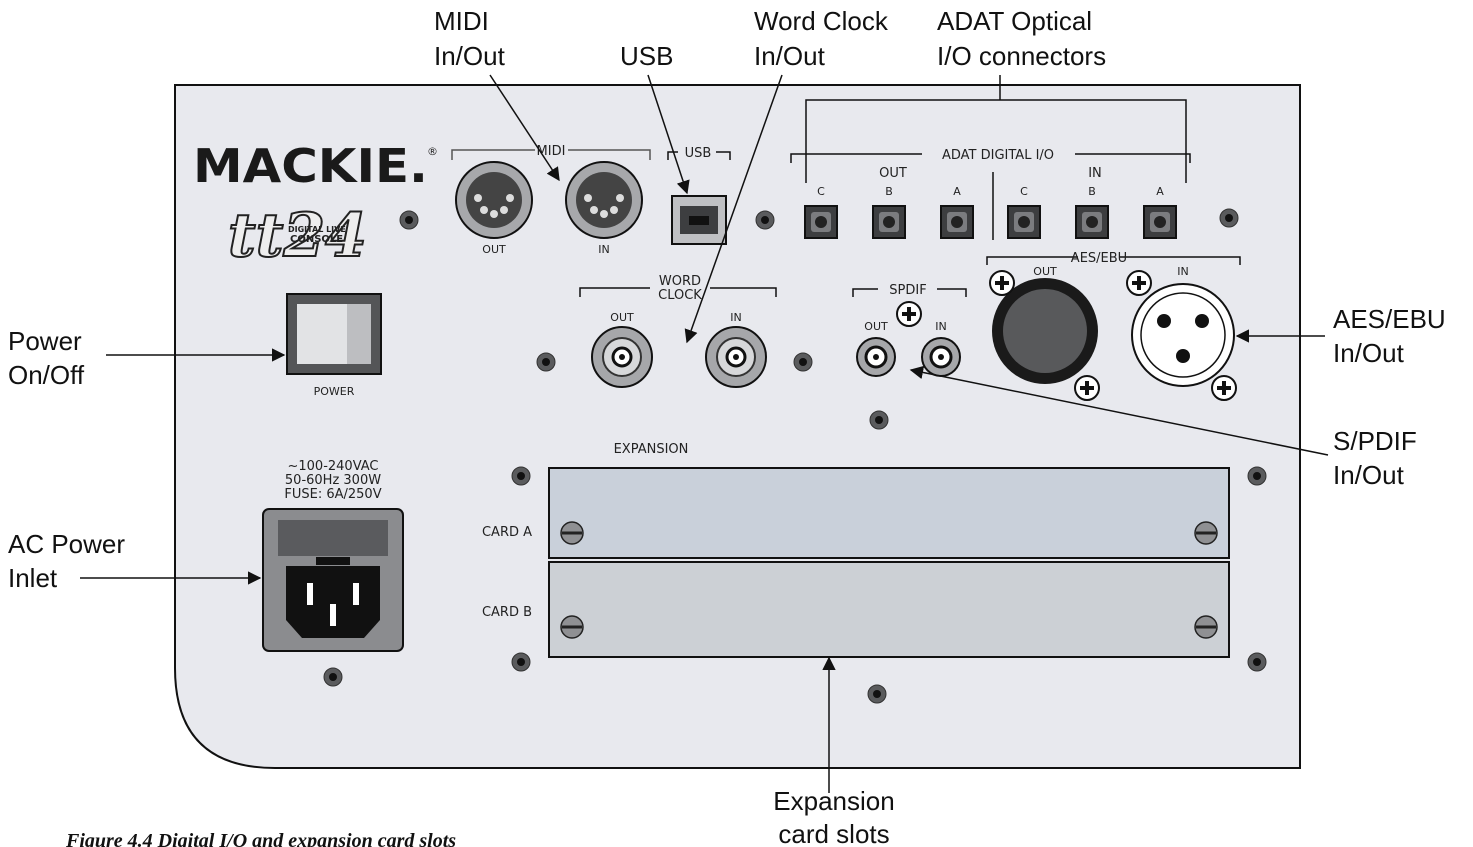 Image resolution: width=1473 pixels, height=847 pixels. I want to click on usb-section-label: USB, so click(698, 153).